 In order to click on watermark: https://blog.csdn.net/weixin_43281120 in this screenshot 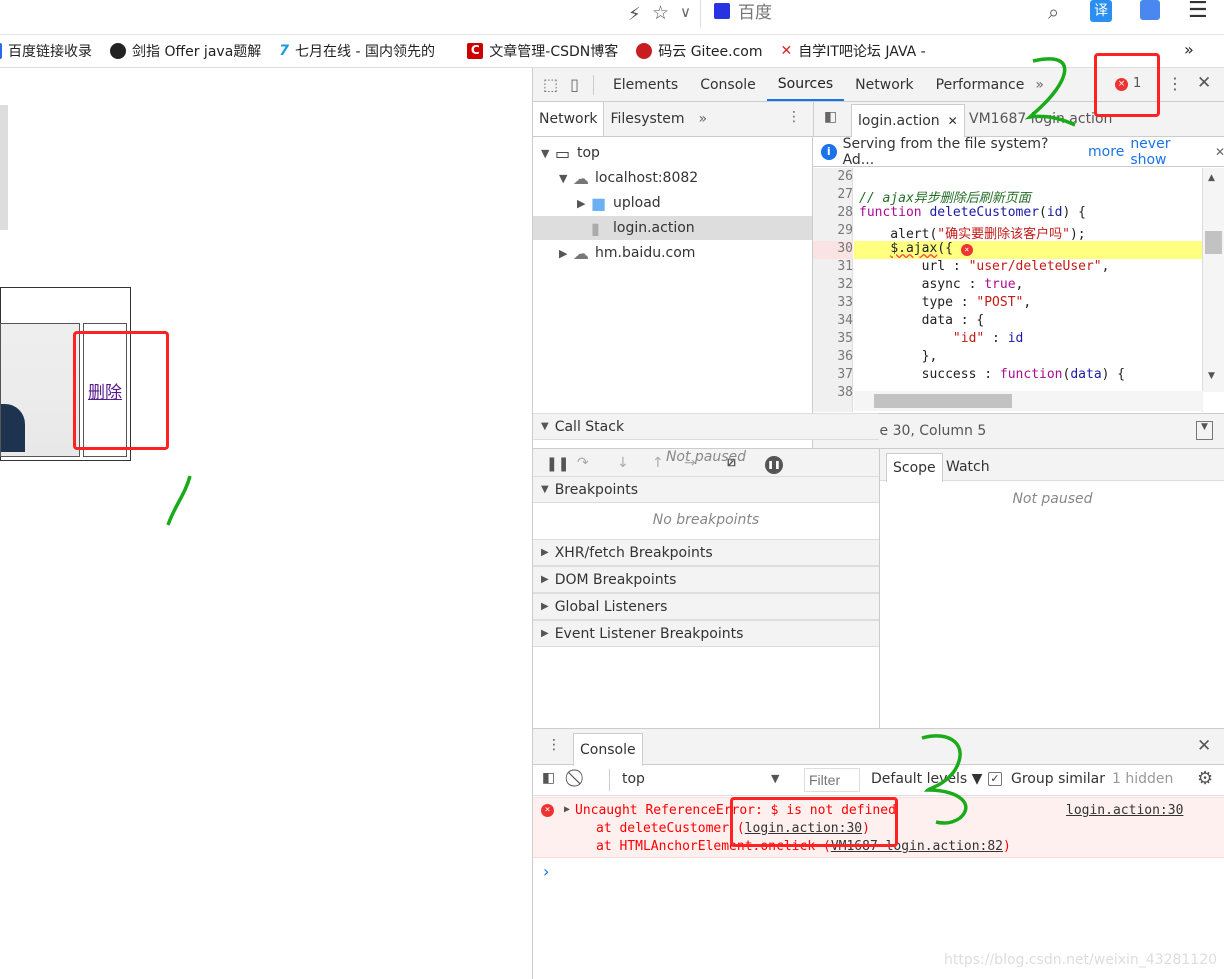, I will do `click(1081, 960)`.